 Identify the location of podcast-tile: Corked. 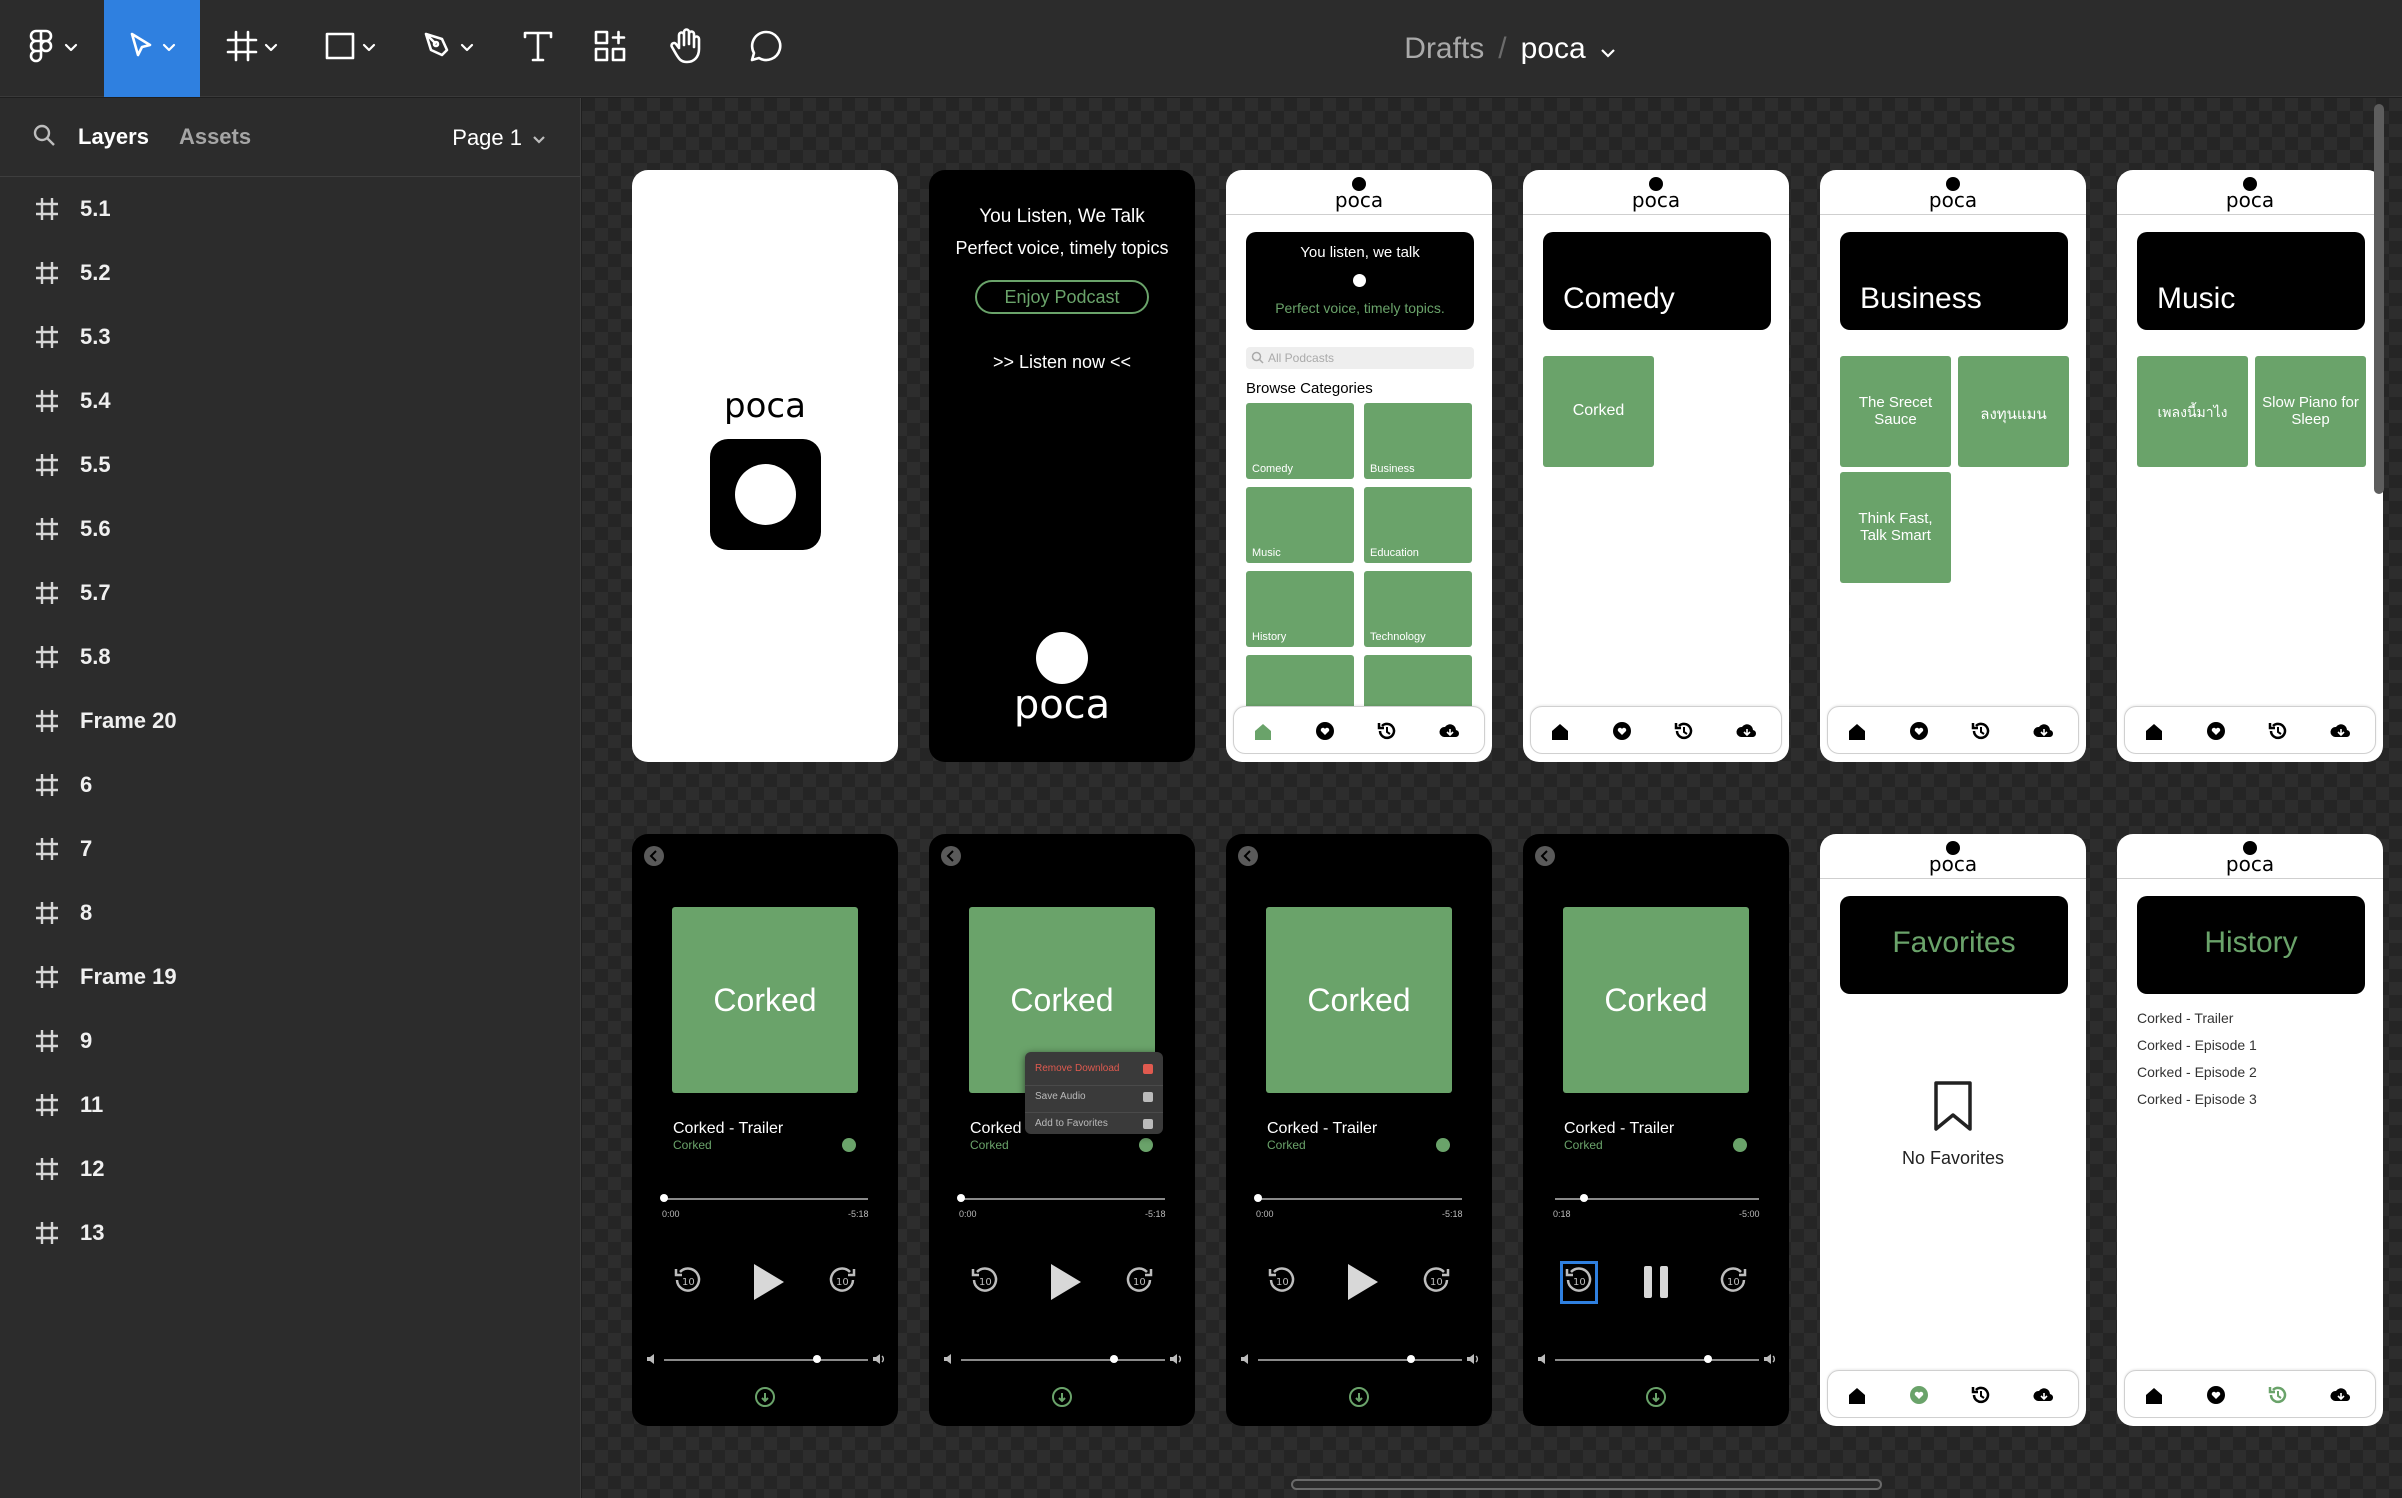
(1598, 411).